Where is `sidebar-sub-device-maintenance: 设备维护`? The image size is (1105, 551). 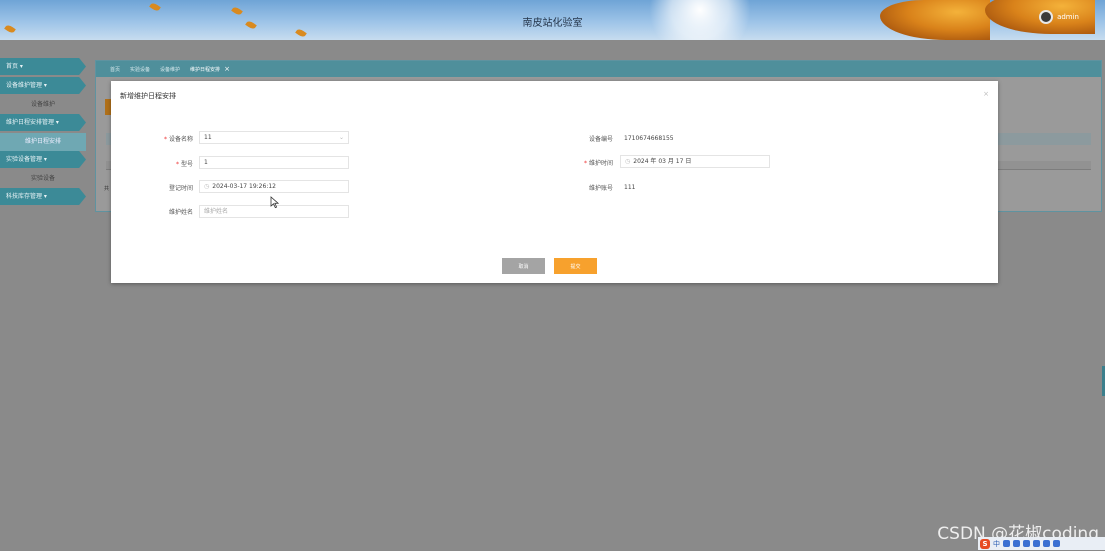 sidebar-sub-device-maintenance: 设备维护 is located at coordinates (43, 105).